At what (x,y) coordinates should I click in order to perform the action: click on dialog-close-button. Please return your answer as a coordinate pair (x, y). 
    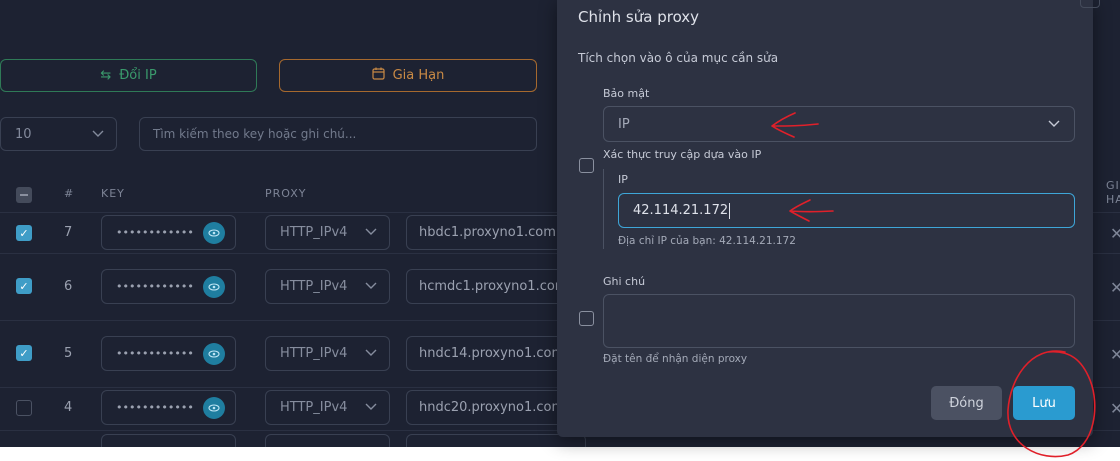
    Looking at the image, I should click on (1090, 4).